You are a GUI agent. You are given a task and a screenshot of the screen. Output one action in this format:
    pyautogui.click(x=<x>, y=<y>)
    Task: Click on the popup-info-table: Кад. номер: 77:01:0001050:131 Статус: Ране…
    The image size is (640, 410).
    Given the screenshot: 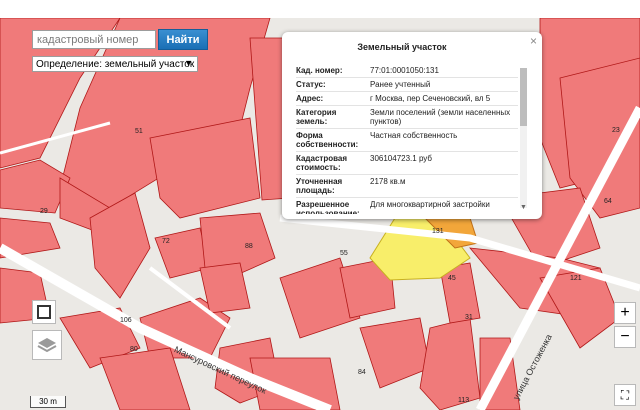 What is the action you would take?
    pyautogui.click(x=407, y=139)
    